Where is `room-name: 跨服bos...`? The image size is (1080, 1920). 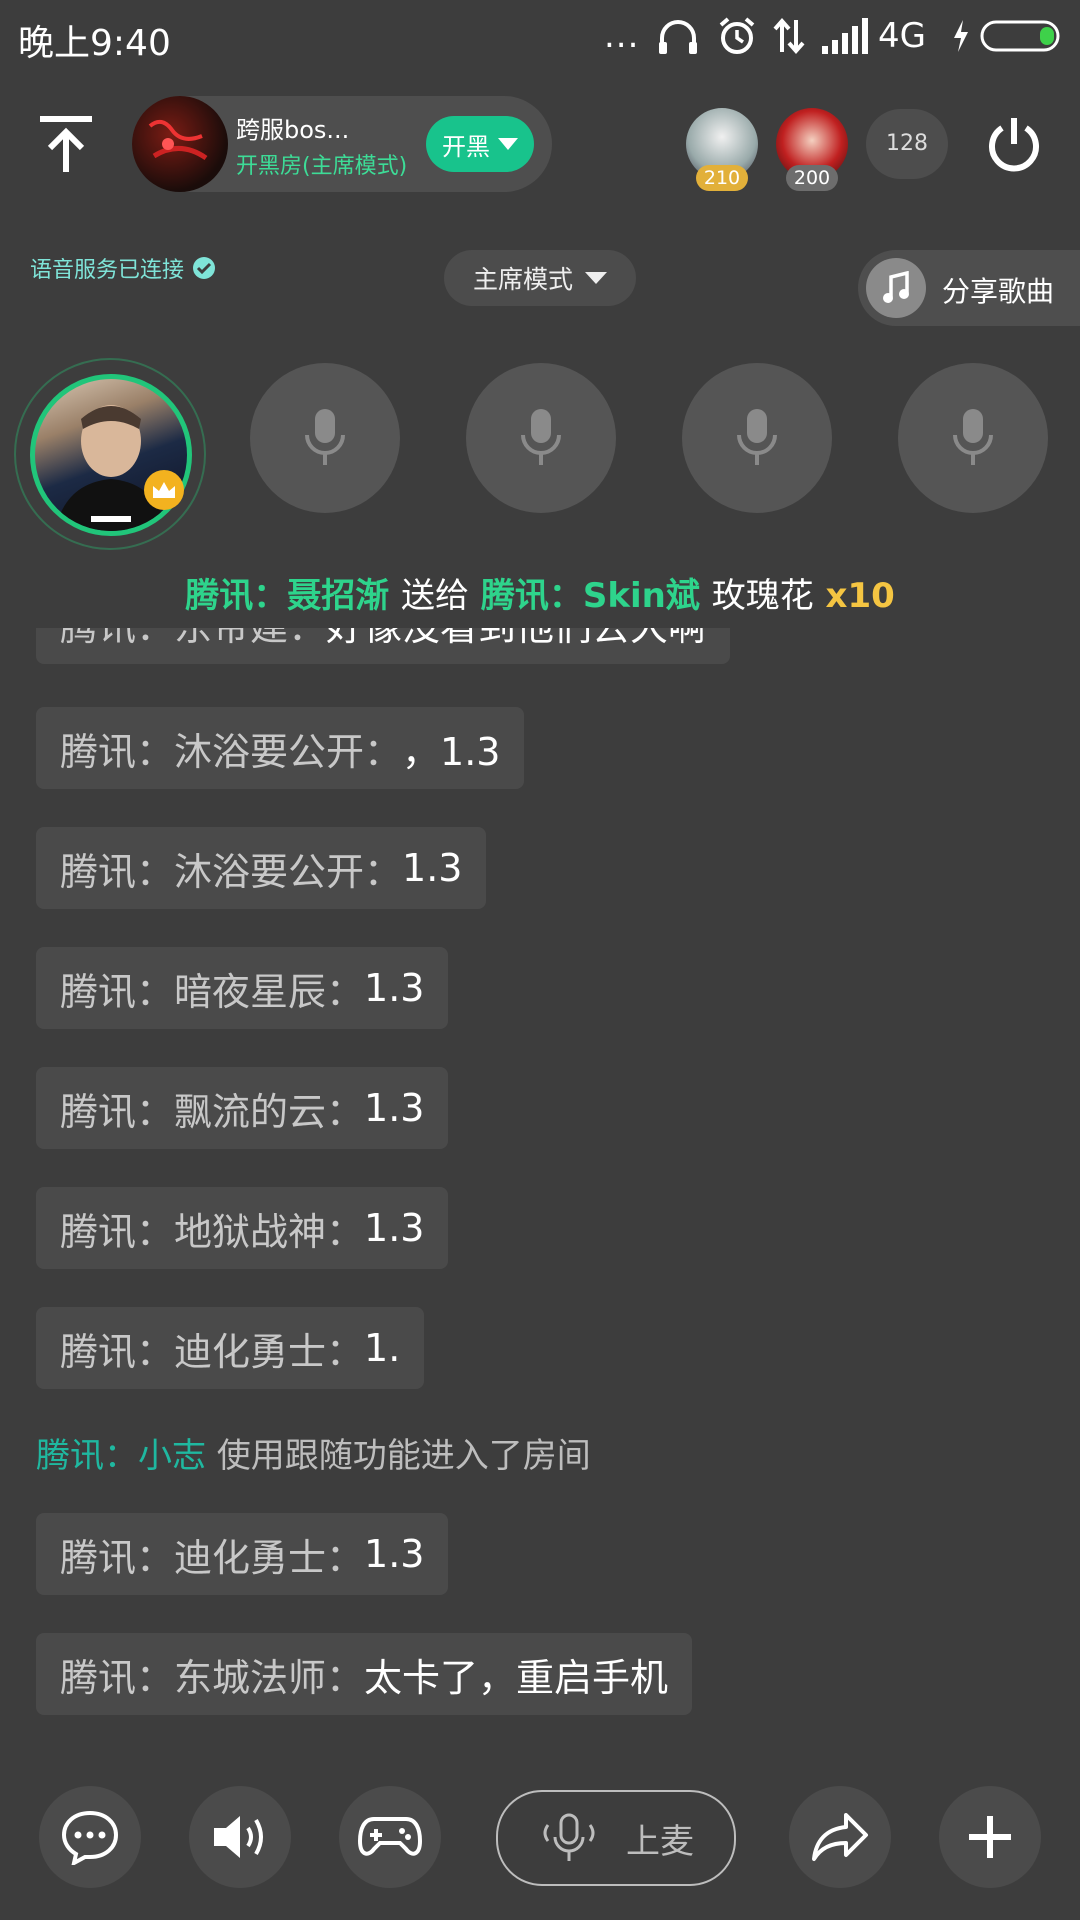
room-name: 跨服bos... is located at coordinates (293, 130).